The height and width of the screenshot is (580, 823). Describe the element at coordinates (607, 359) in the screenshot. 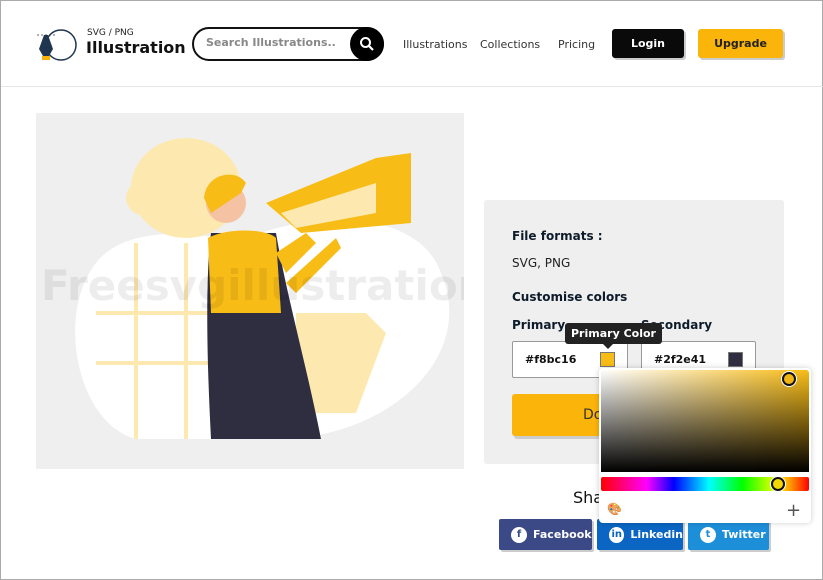

I see `primary-color-swatch` at that location.